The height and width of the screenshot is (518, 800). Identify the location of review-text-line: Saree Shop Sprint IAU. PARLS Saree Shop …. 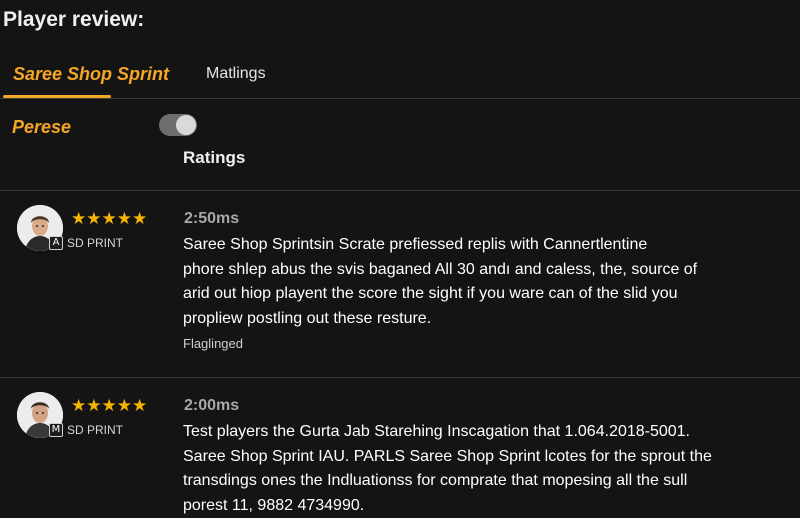
(483, 457).